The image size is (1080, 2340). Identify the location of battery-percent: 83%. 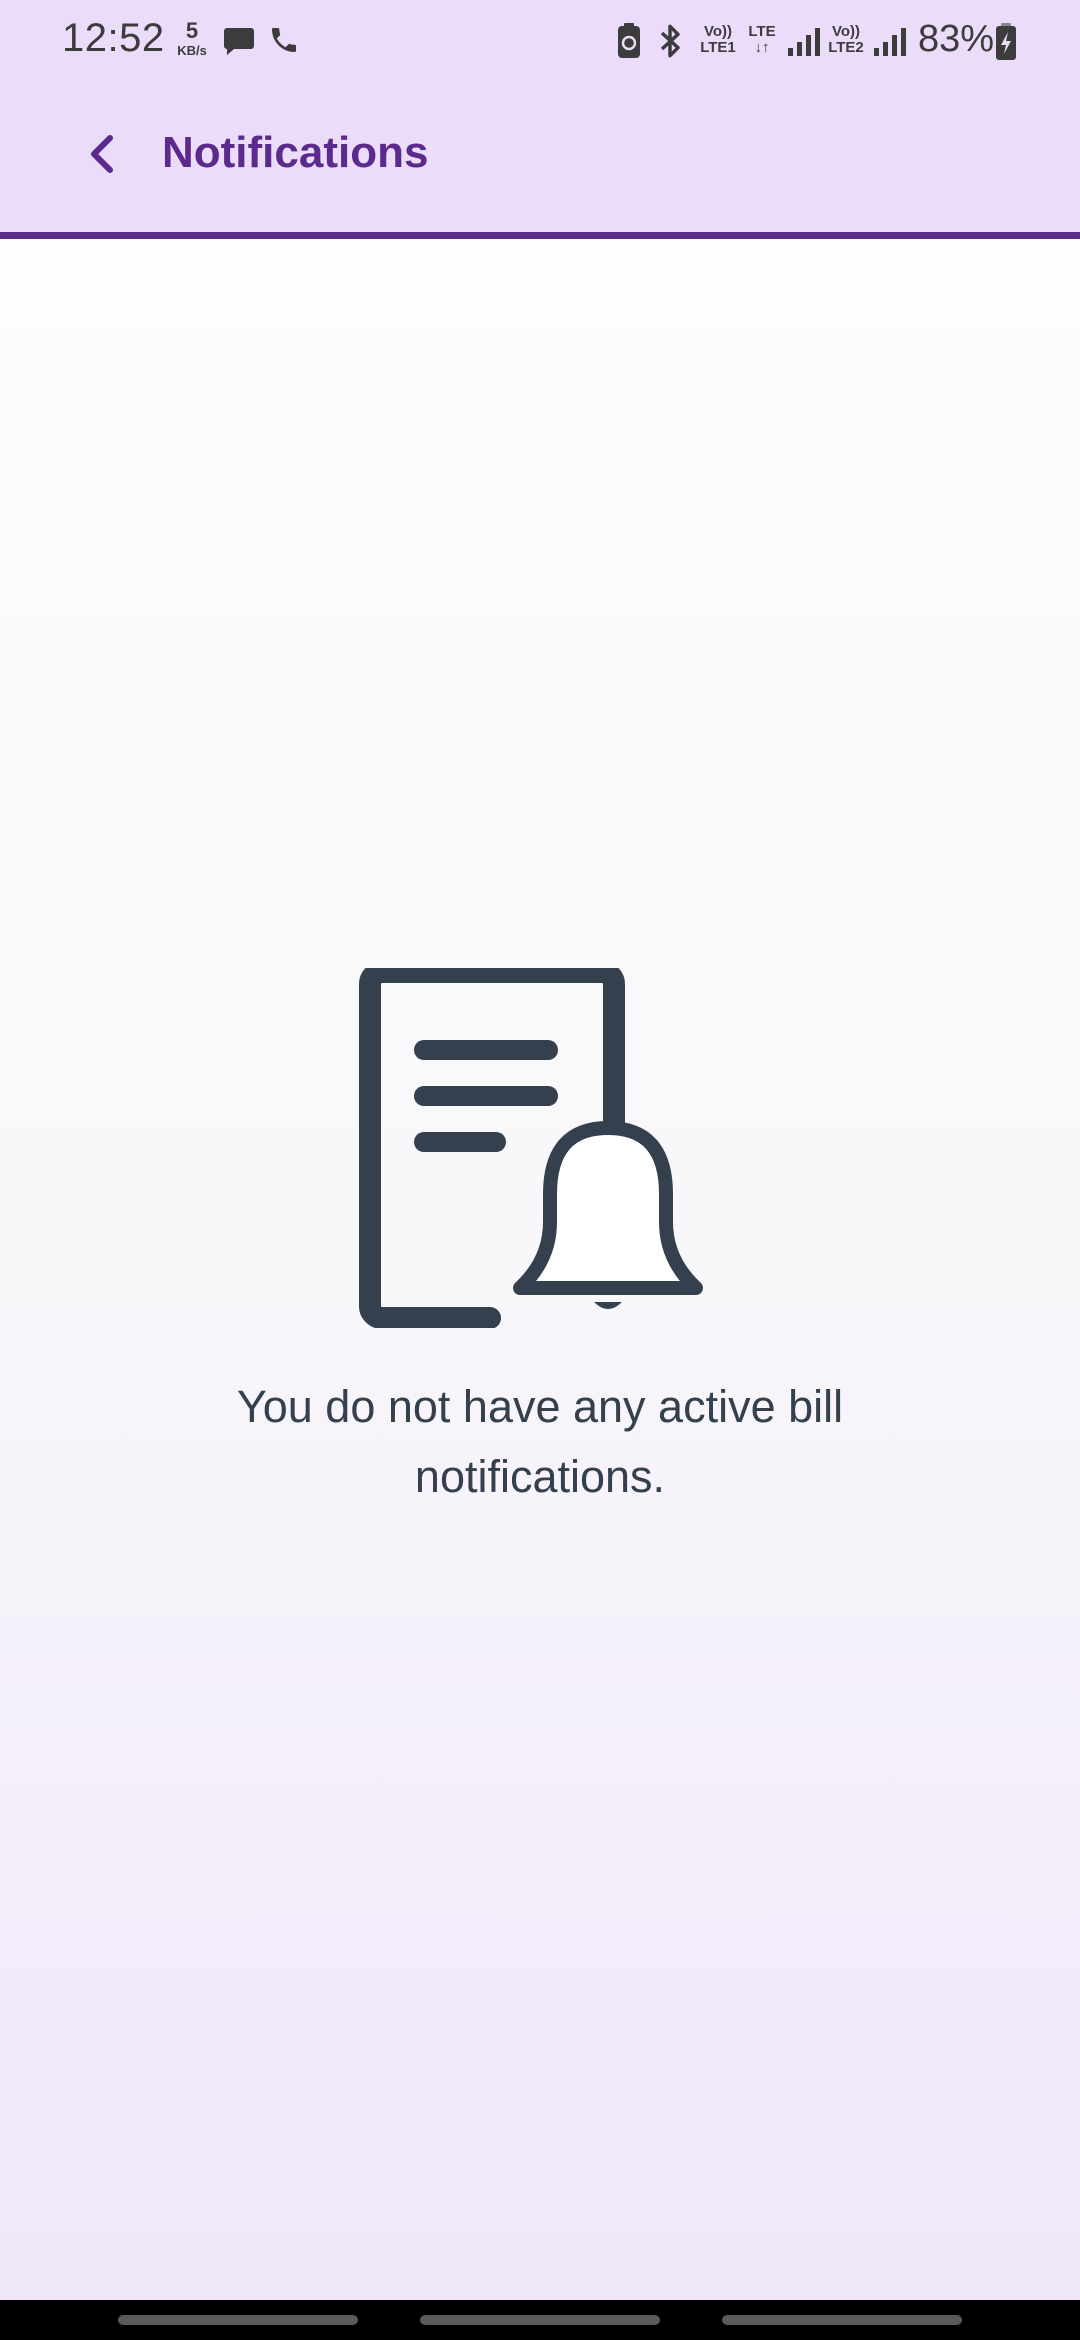
(956, 39).